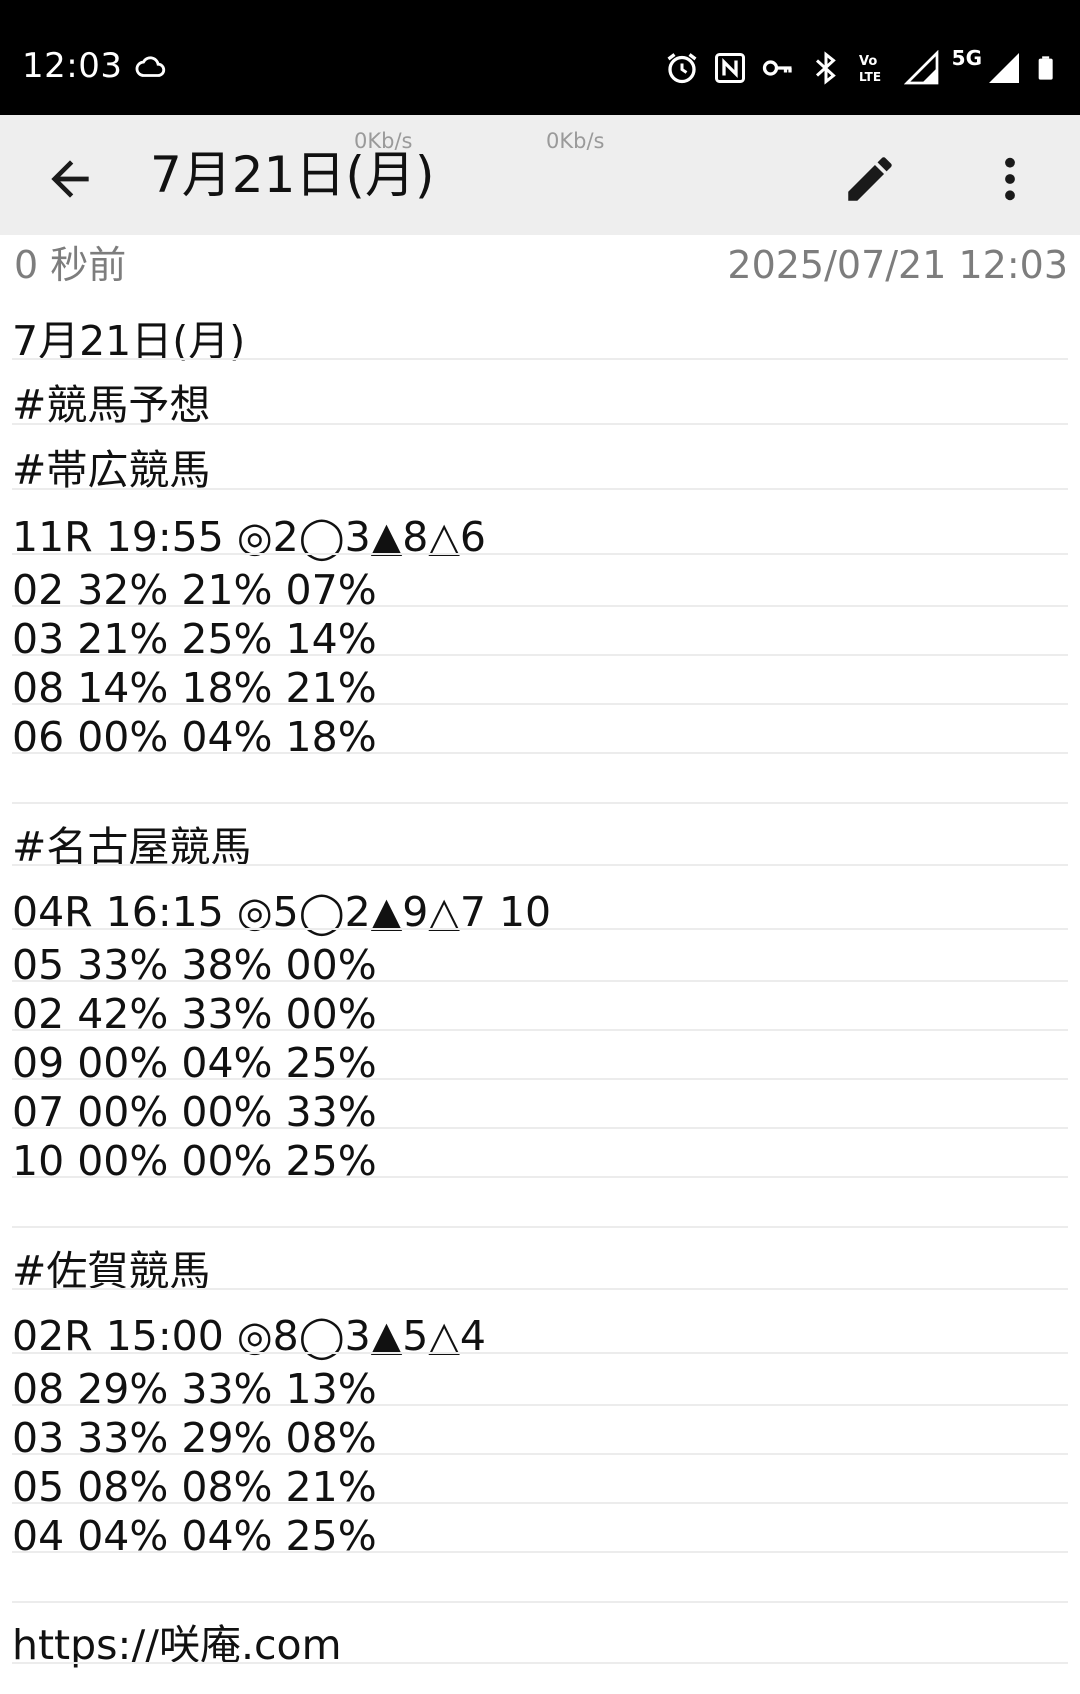 The height and width of the screenshot is (1694, 1080). I want to click on cloud-icon, so click(150, 66).